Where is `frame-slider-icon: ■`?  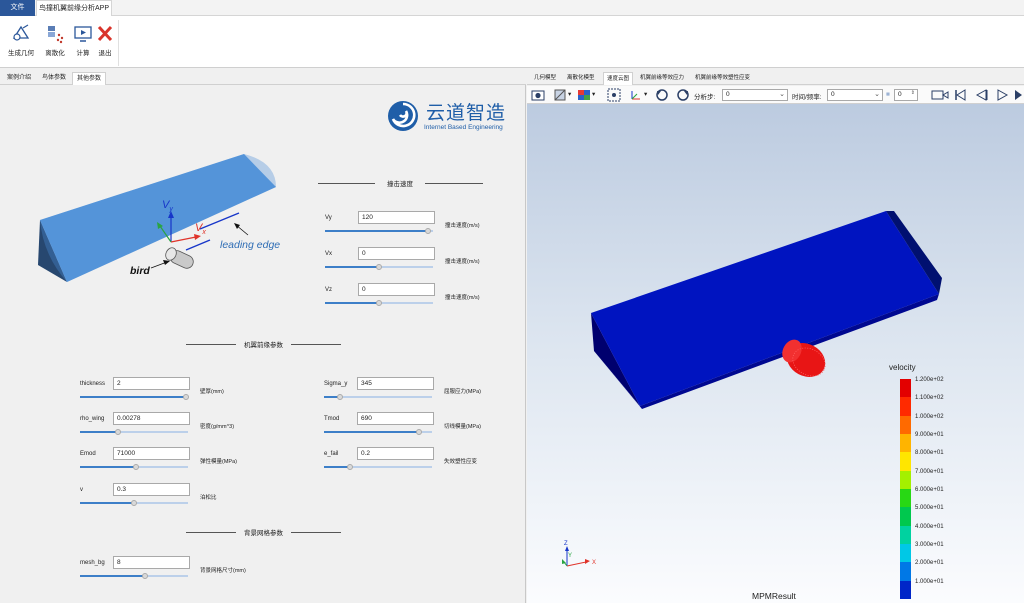 frame-slider-icon: ■ is located at coordinates (888, 94).